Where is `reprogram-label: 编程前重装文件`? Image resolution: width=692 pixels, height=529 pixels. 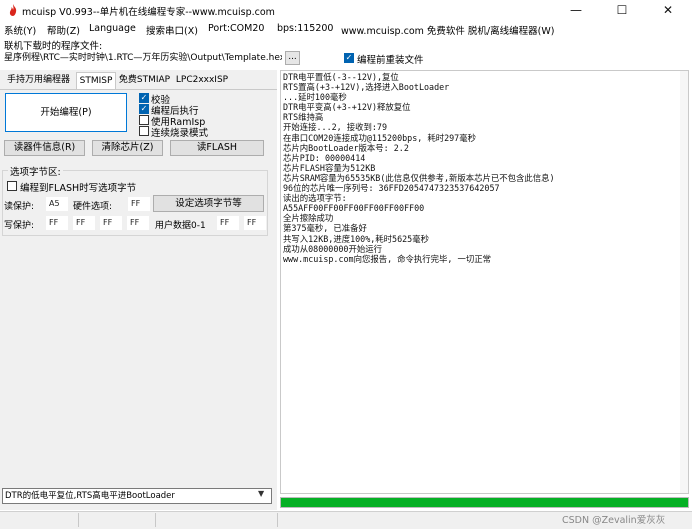 reprogram-label: 编程前重装文件 is located at coordinates (390, 60).